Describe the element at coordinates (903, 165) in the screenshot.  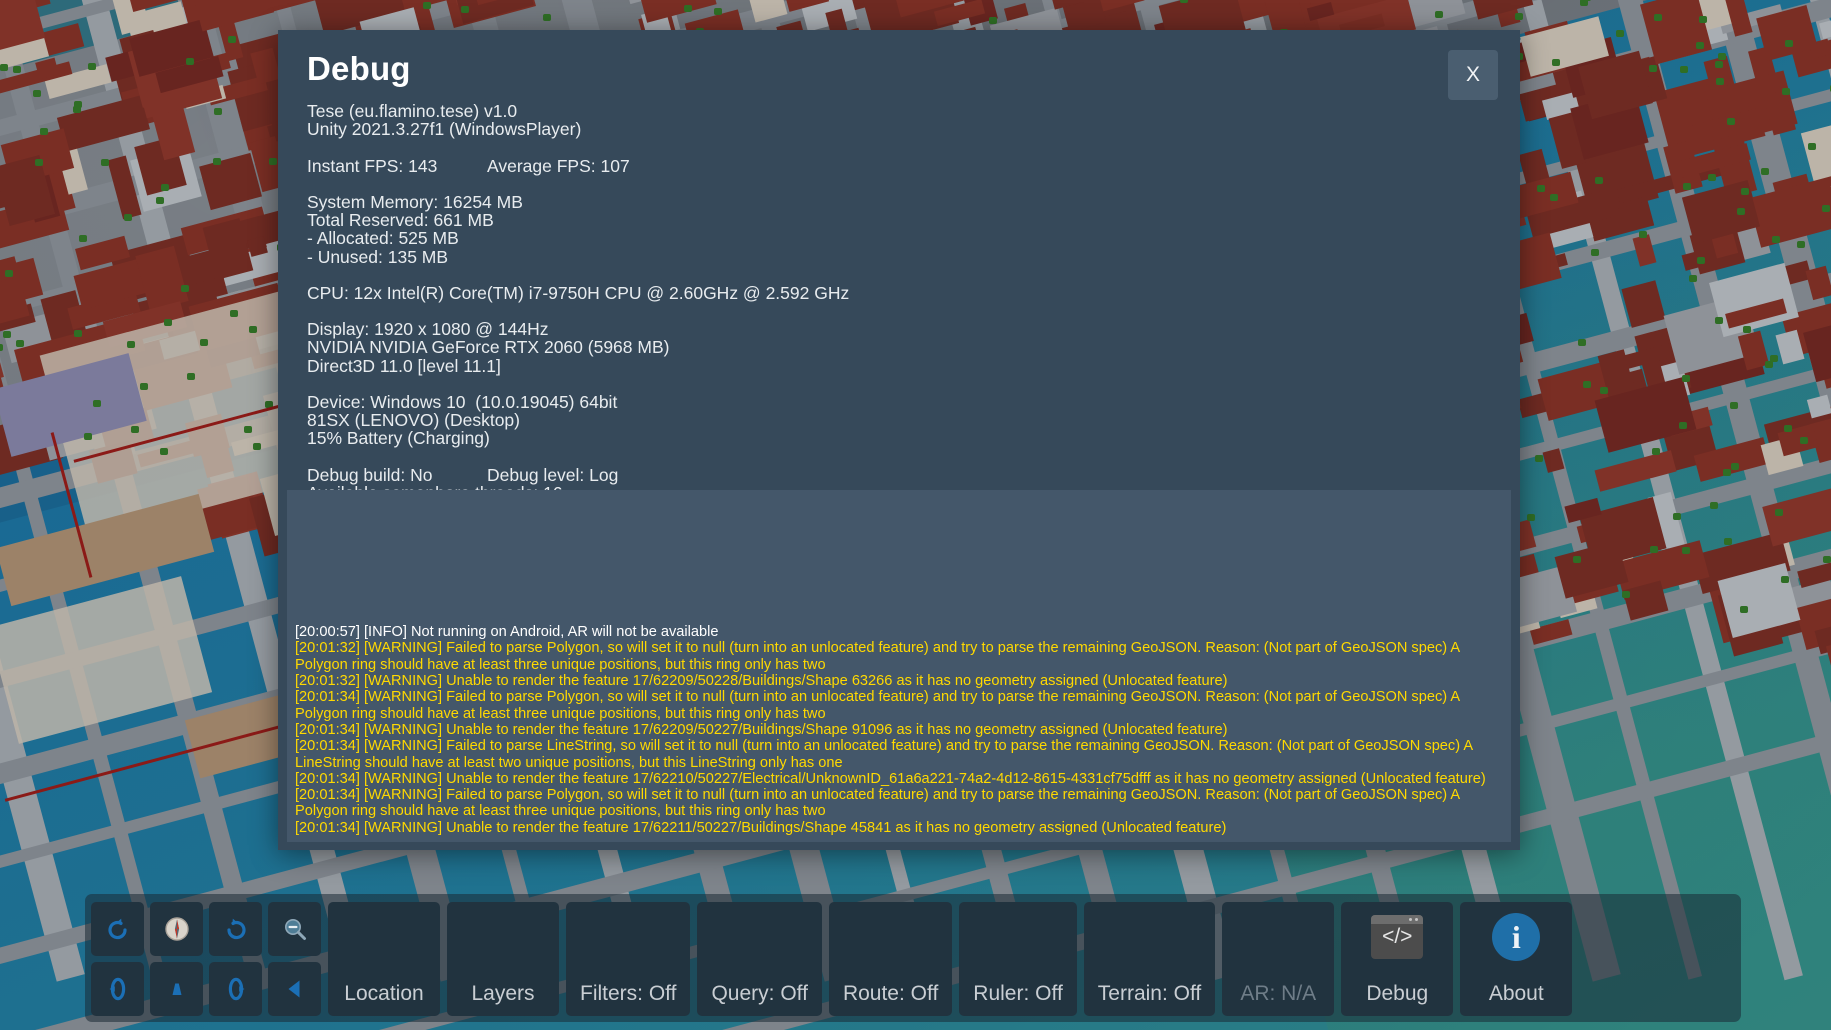
I see `fps-line: Instant FPS: 143 Average FPS: 107` at that location.